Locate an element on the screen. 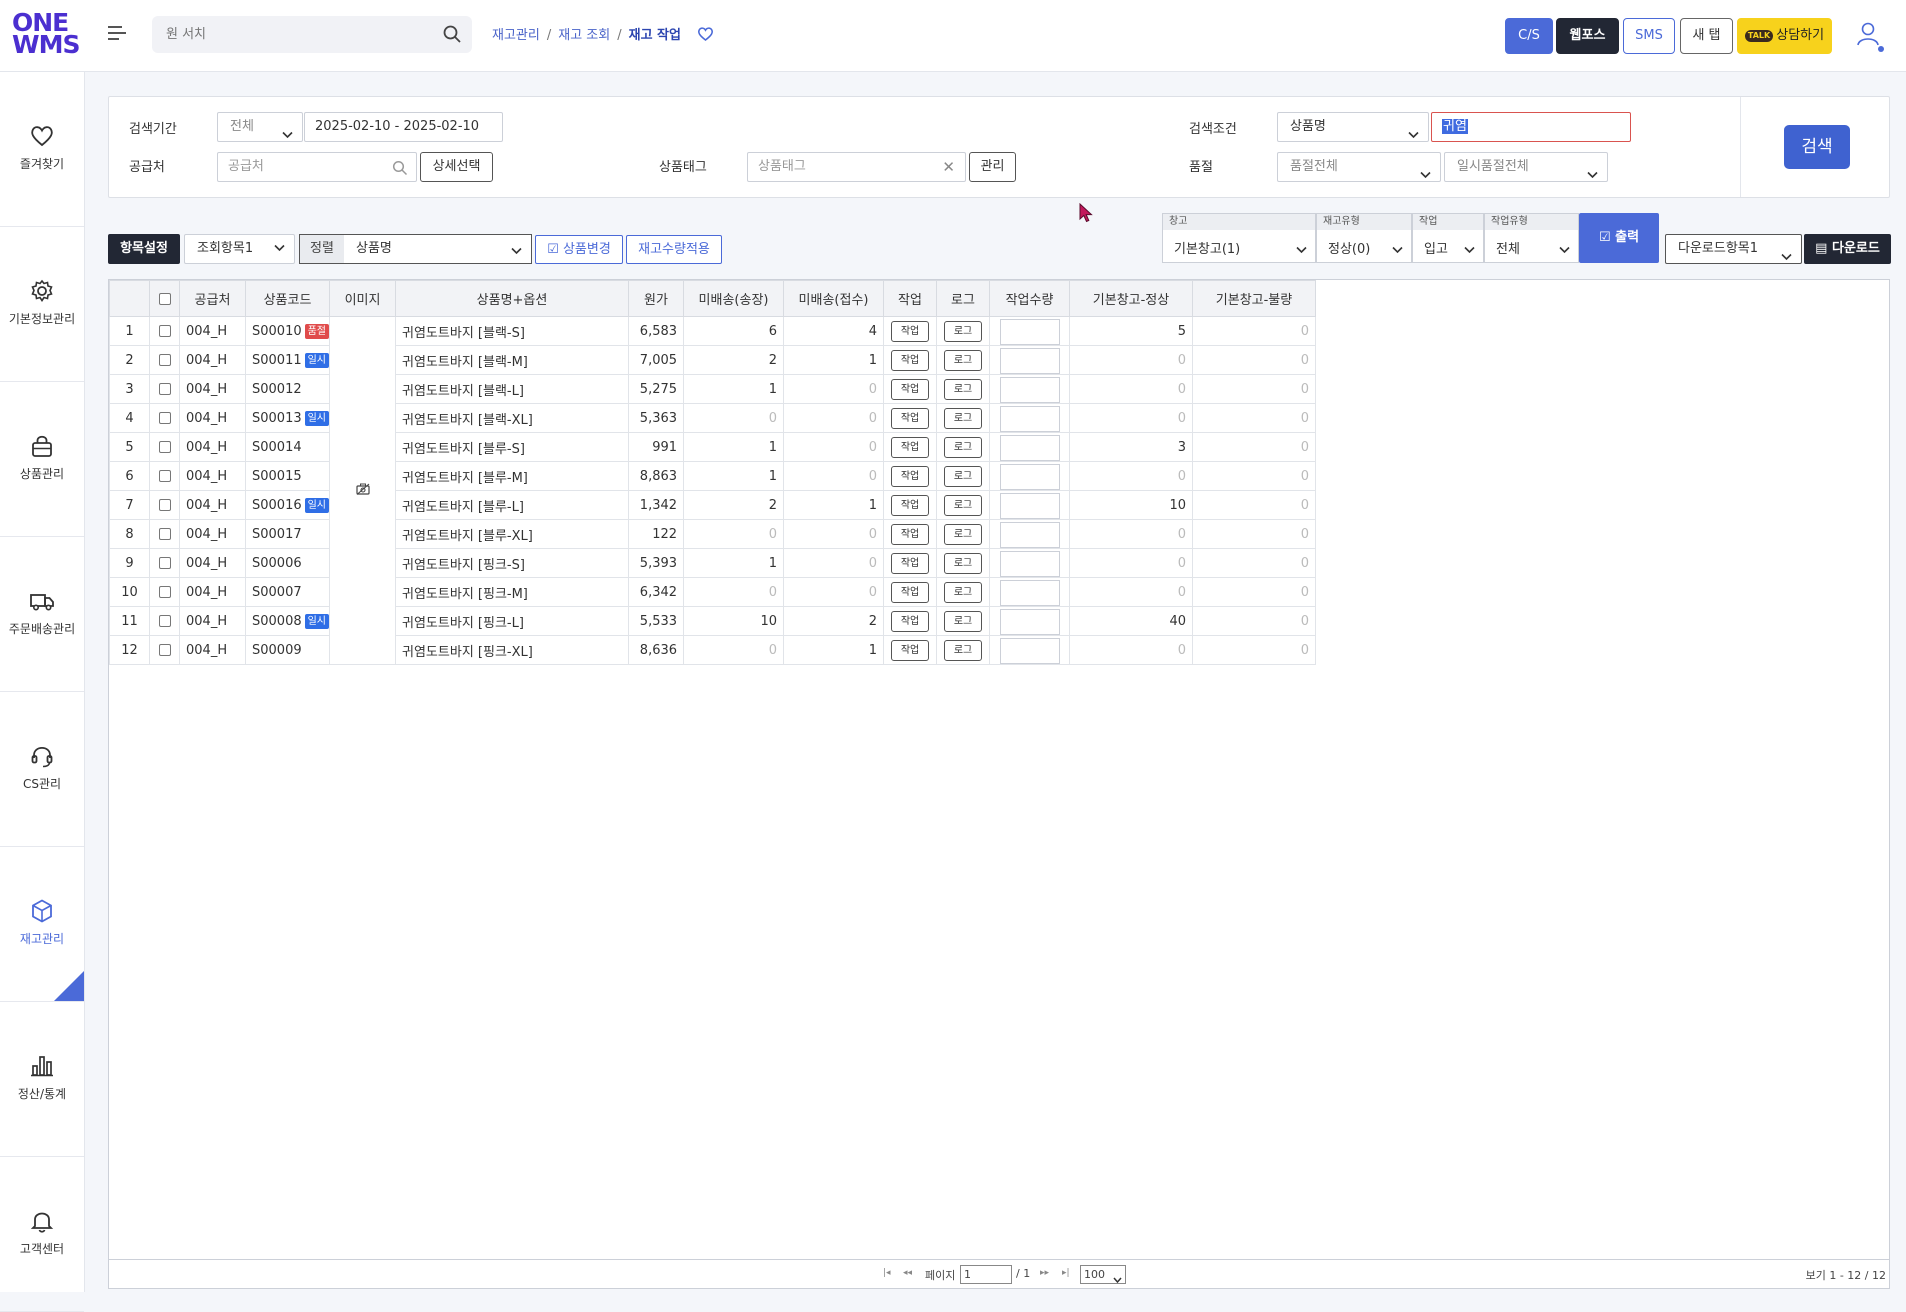  product-code-cell: S00017 is located at coordinates (287, 534).